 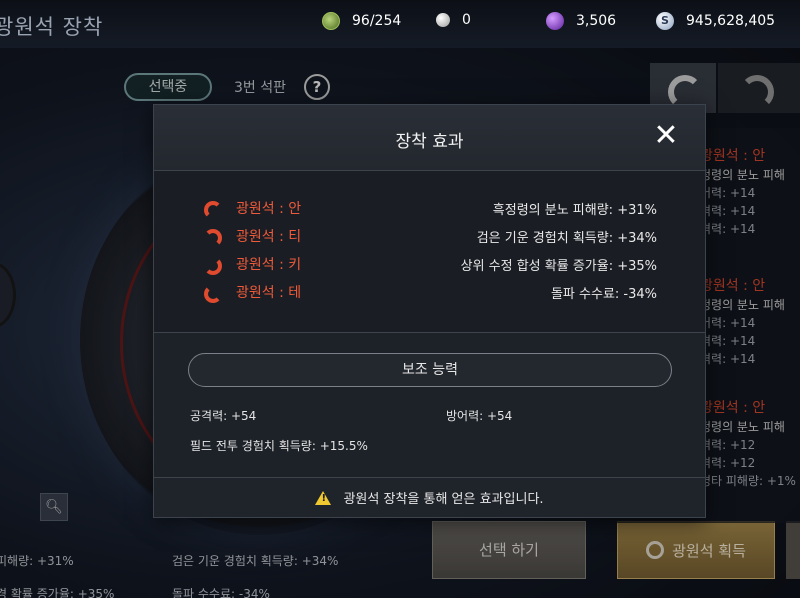 I want to click on silver-currency: S 945,628,405, so click(x=715, y=21).